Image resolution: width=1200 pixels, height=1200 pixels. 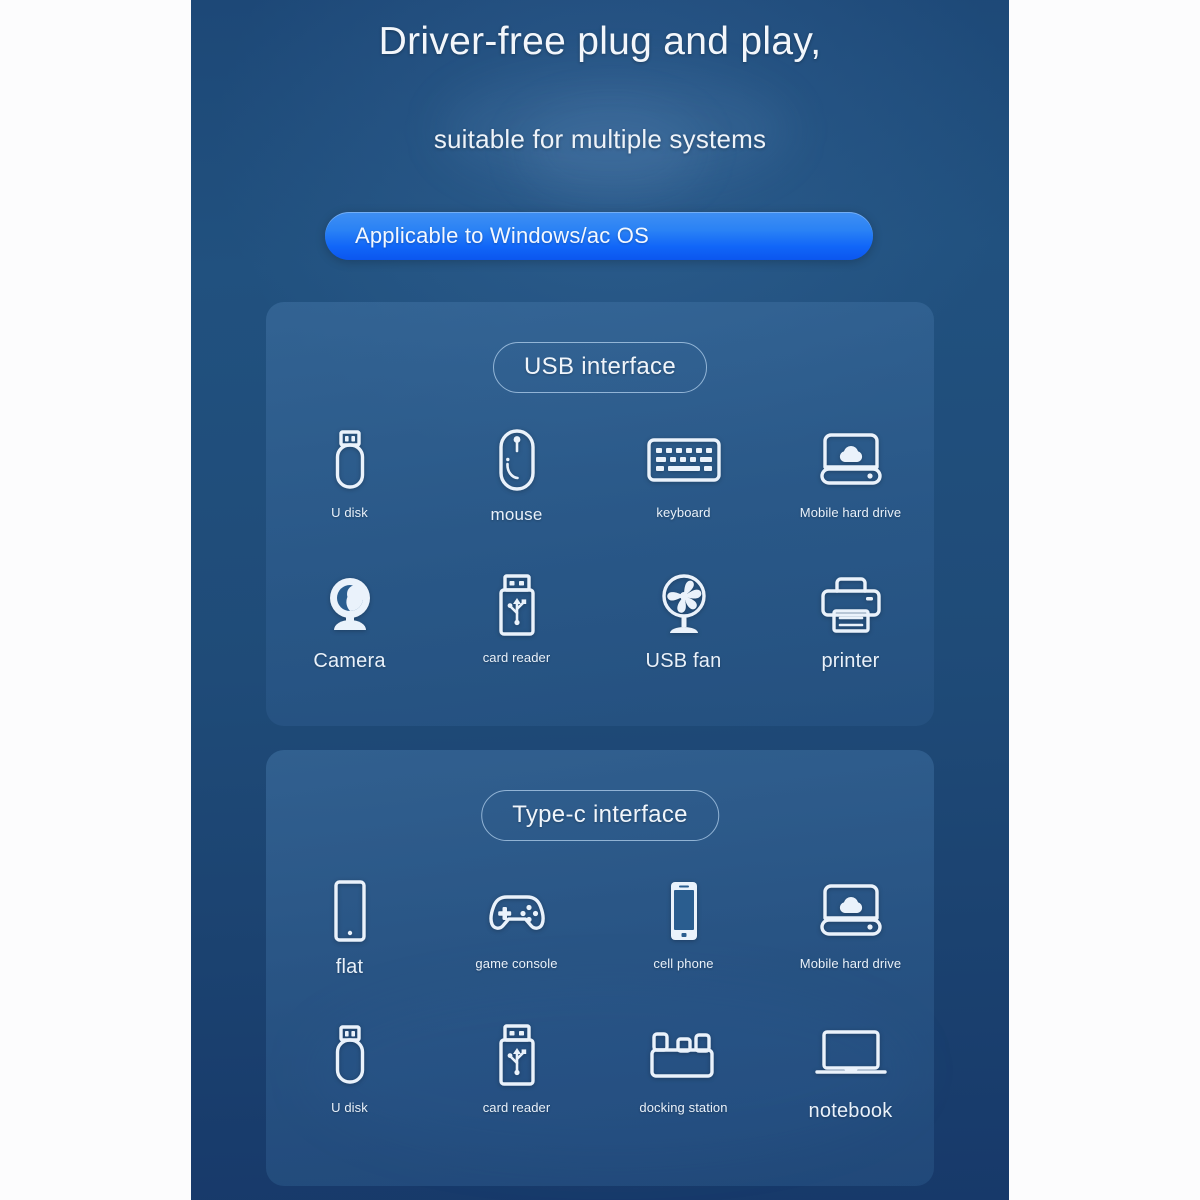 I want to click on device-tile-label: cell phone, so click(x=683, y=963).